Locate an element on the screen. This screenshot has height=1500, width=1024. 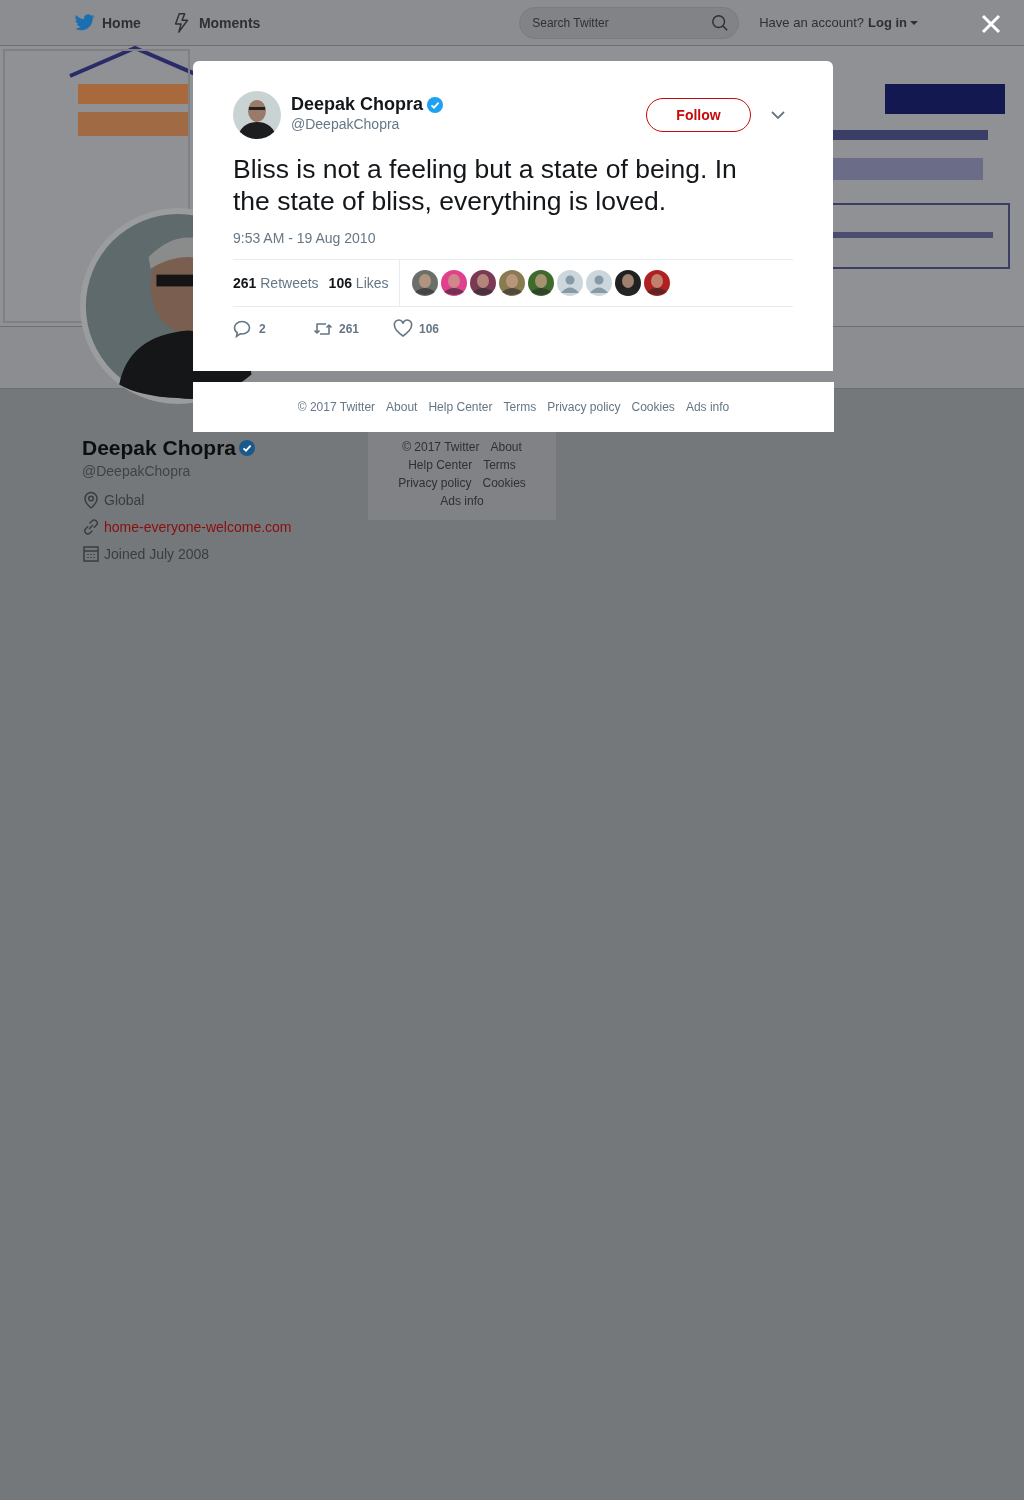
caret-icon is located at coordinates (914, 22).